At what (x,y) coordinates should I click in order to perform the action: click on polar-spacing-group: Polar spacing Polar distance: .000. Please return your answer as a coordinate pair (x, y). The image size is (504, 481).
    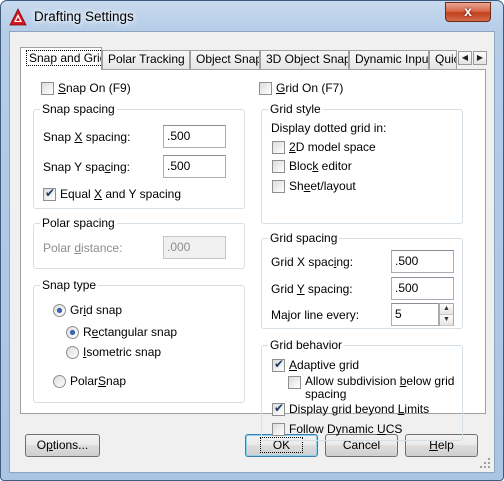
    Looking at the image, I should click on (139, 242).